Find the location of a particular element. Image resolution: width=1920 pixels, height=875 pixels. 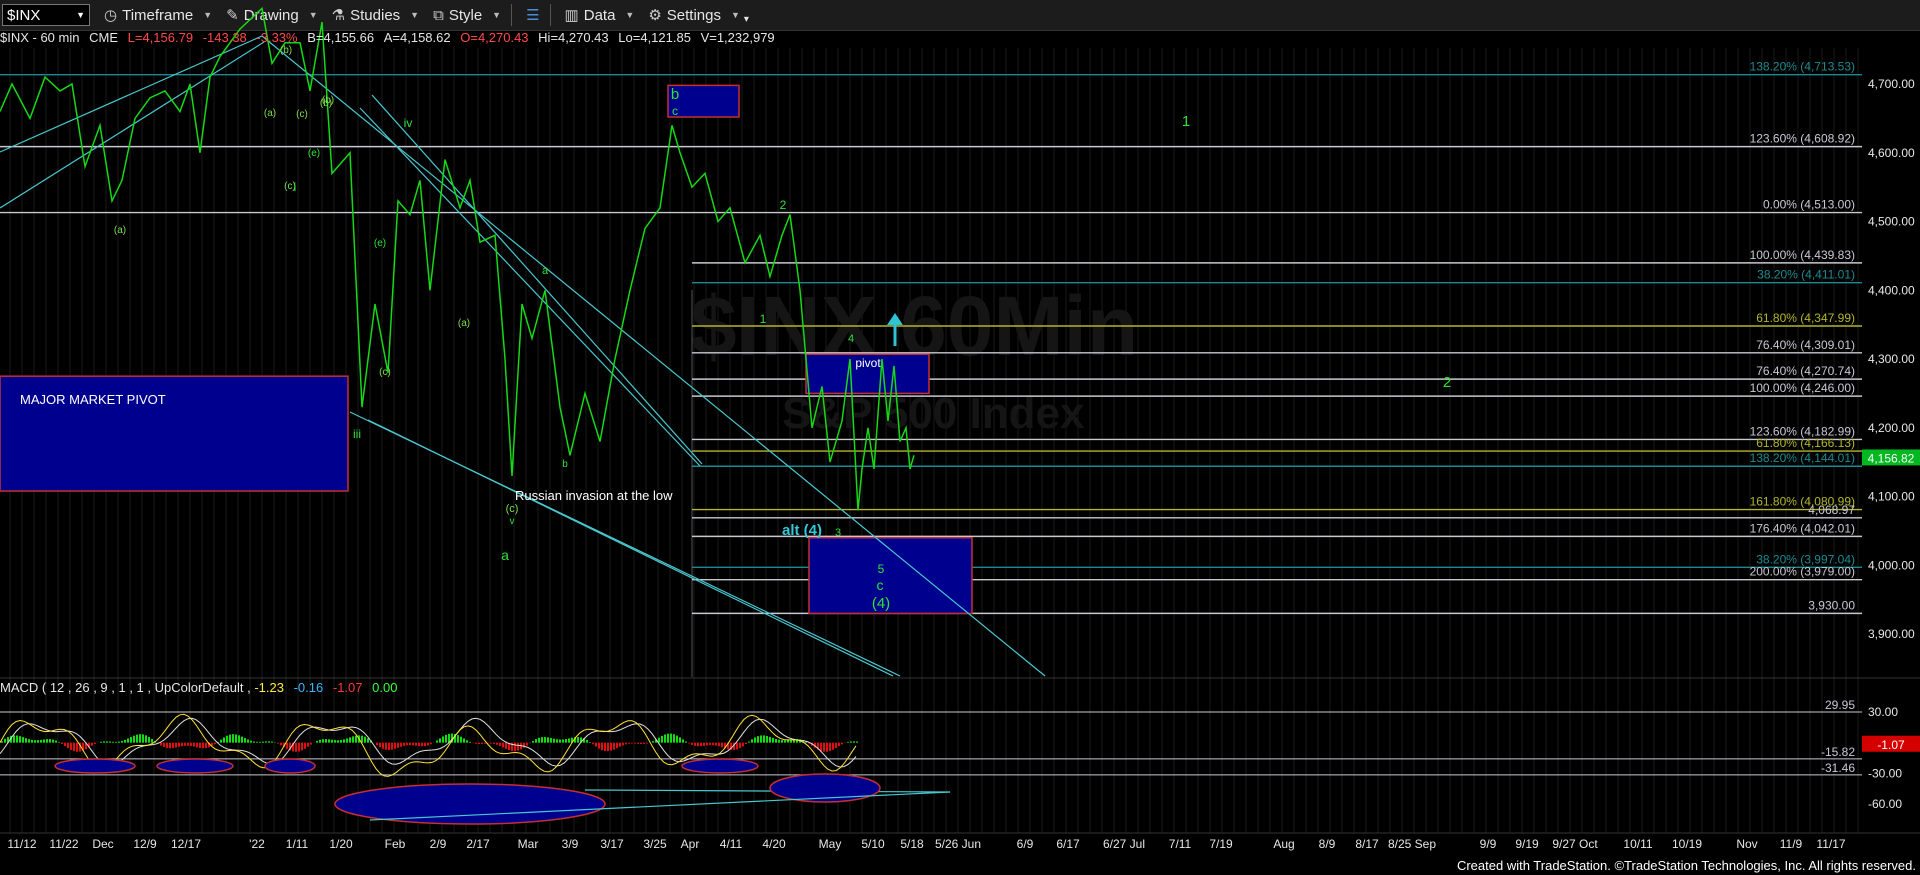

macd-value-3: -1.07 is located at coordinates (347, 687).